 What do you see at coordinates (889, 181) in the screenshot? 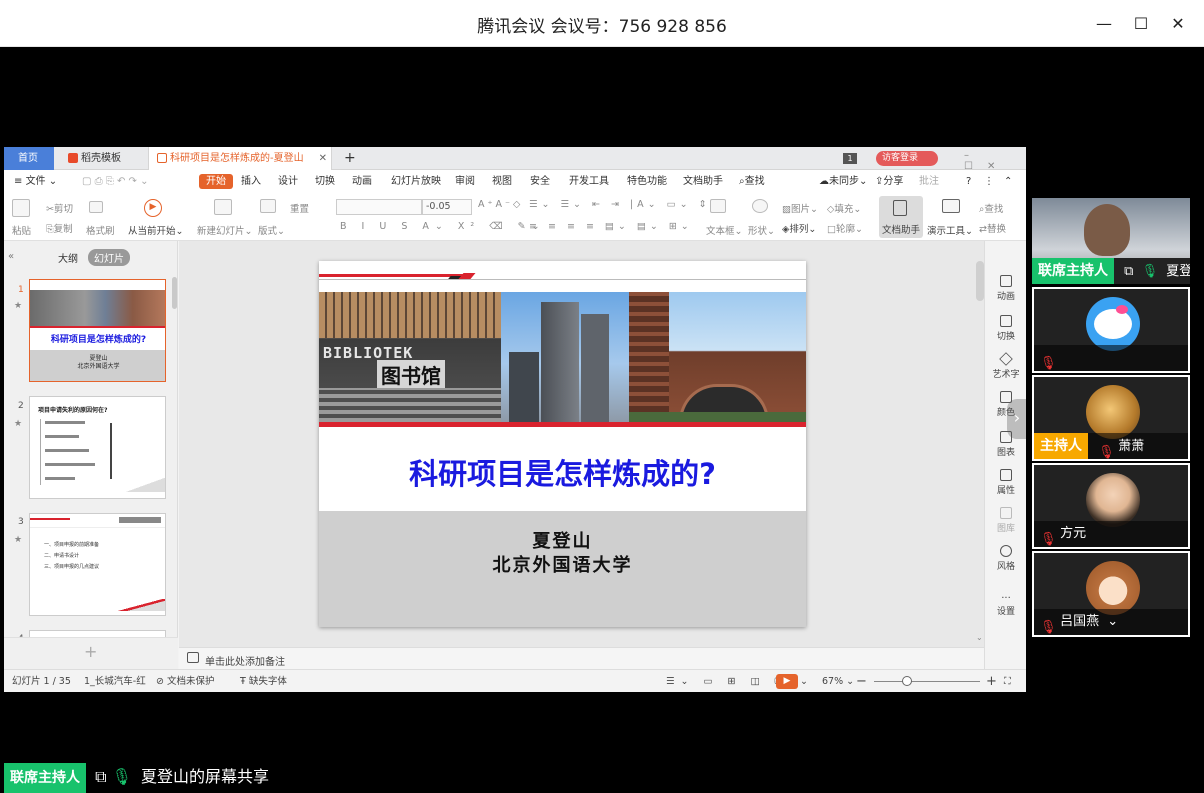
I see `share-button: ⇪分享` at bounding box center [889, 181].